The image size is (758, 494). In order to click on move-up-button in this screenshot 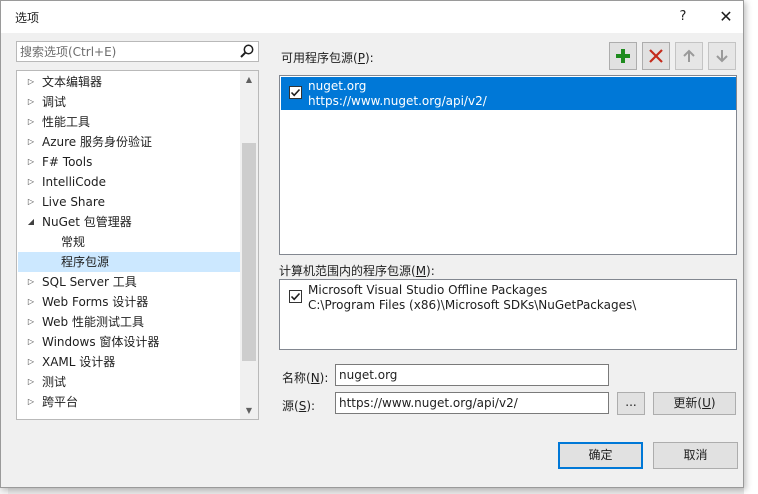, I will do `click(689, 56)`.